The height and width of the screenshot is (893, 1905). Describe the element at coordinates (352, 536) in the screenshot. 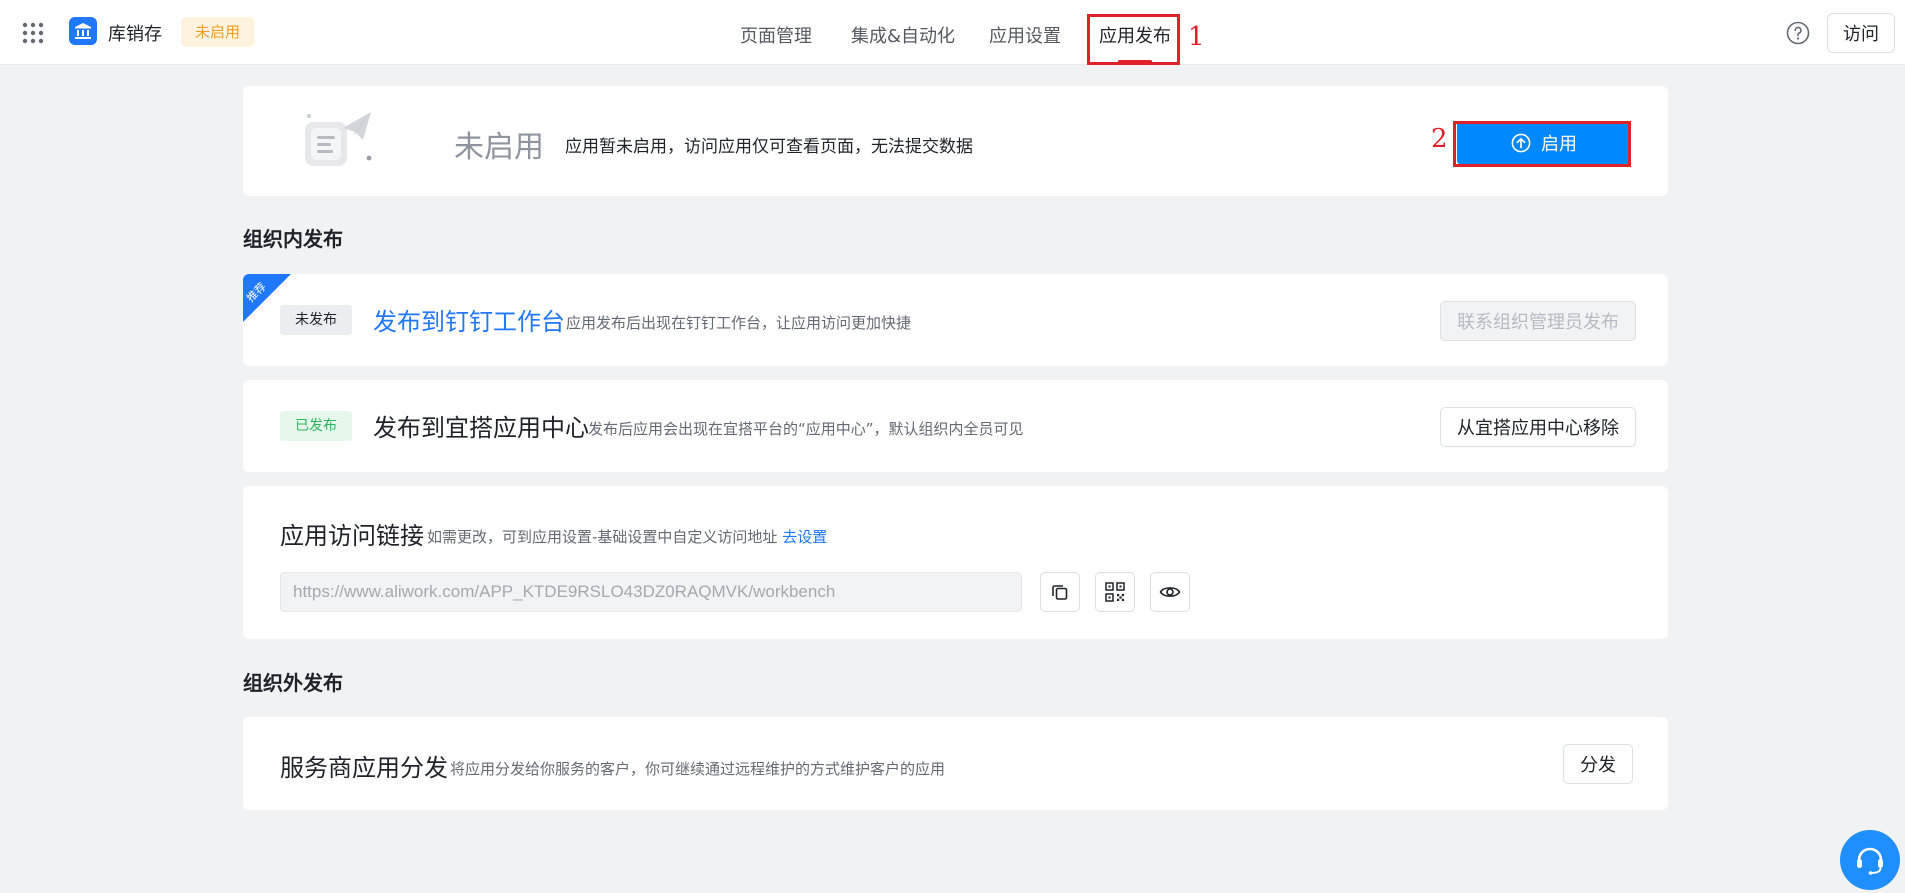

I see `access-link-title: 应用访问链接` at that location.